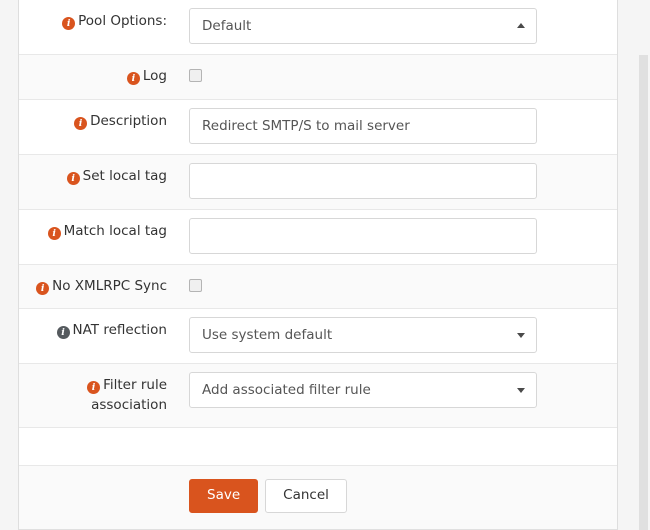  I want to click on no-xmlrpc-sync-checkbox, so click(195, 285).